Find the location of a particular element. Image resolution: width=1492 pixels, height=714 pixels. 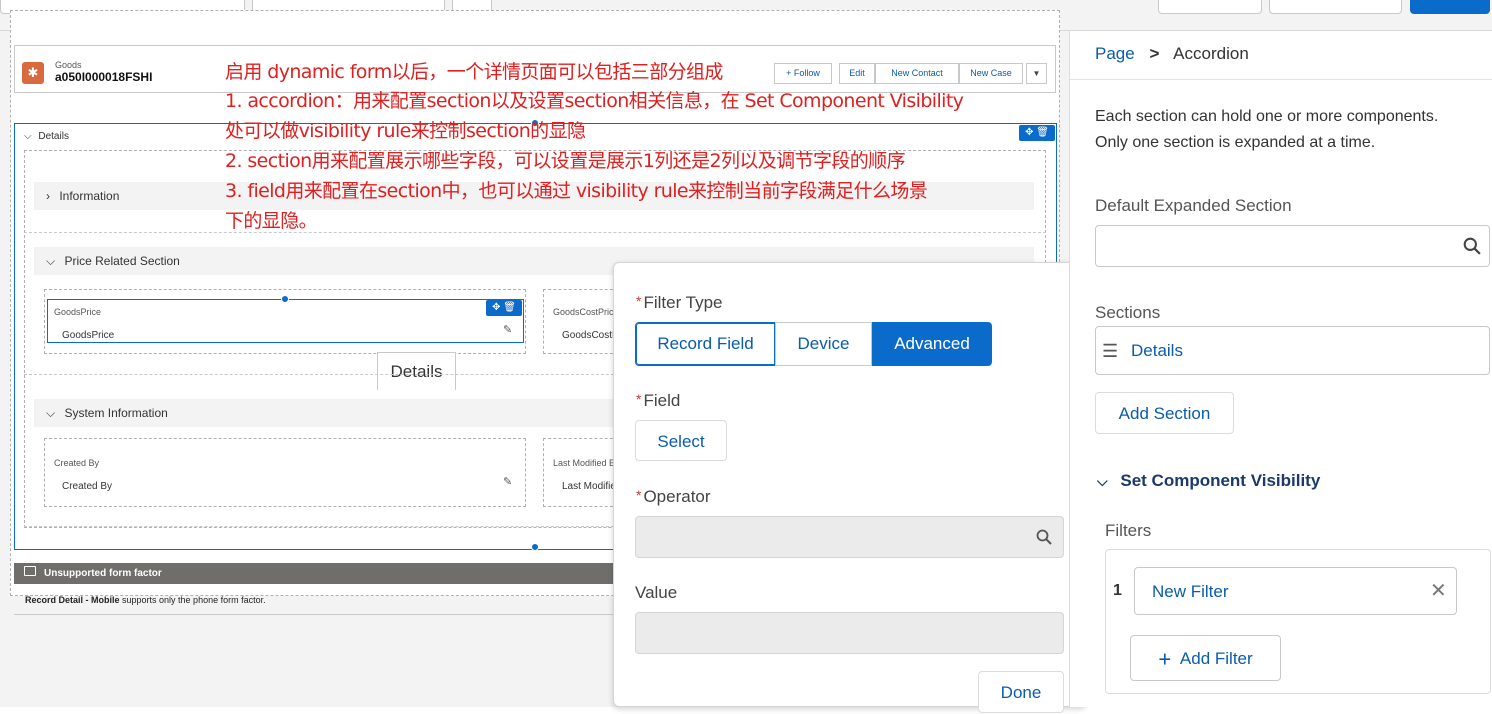

field-label: GoodsCostPric is located at coordinates (583, 312).